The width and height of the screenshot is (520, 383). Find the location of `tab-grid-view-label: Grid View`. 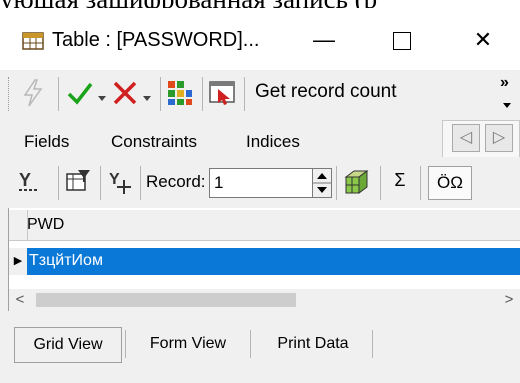

tab-grid-view-label: Grid View is located at coordinates (68, 344).